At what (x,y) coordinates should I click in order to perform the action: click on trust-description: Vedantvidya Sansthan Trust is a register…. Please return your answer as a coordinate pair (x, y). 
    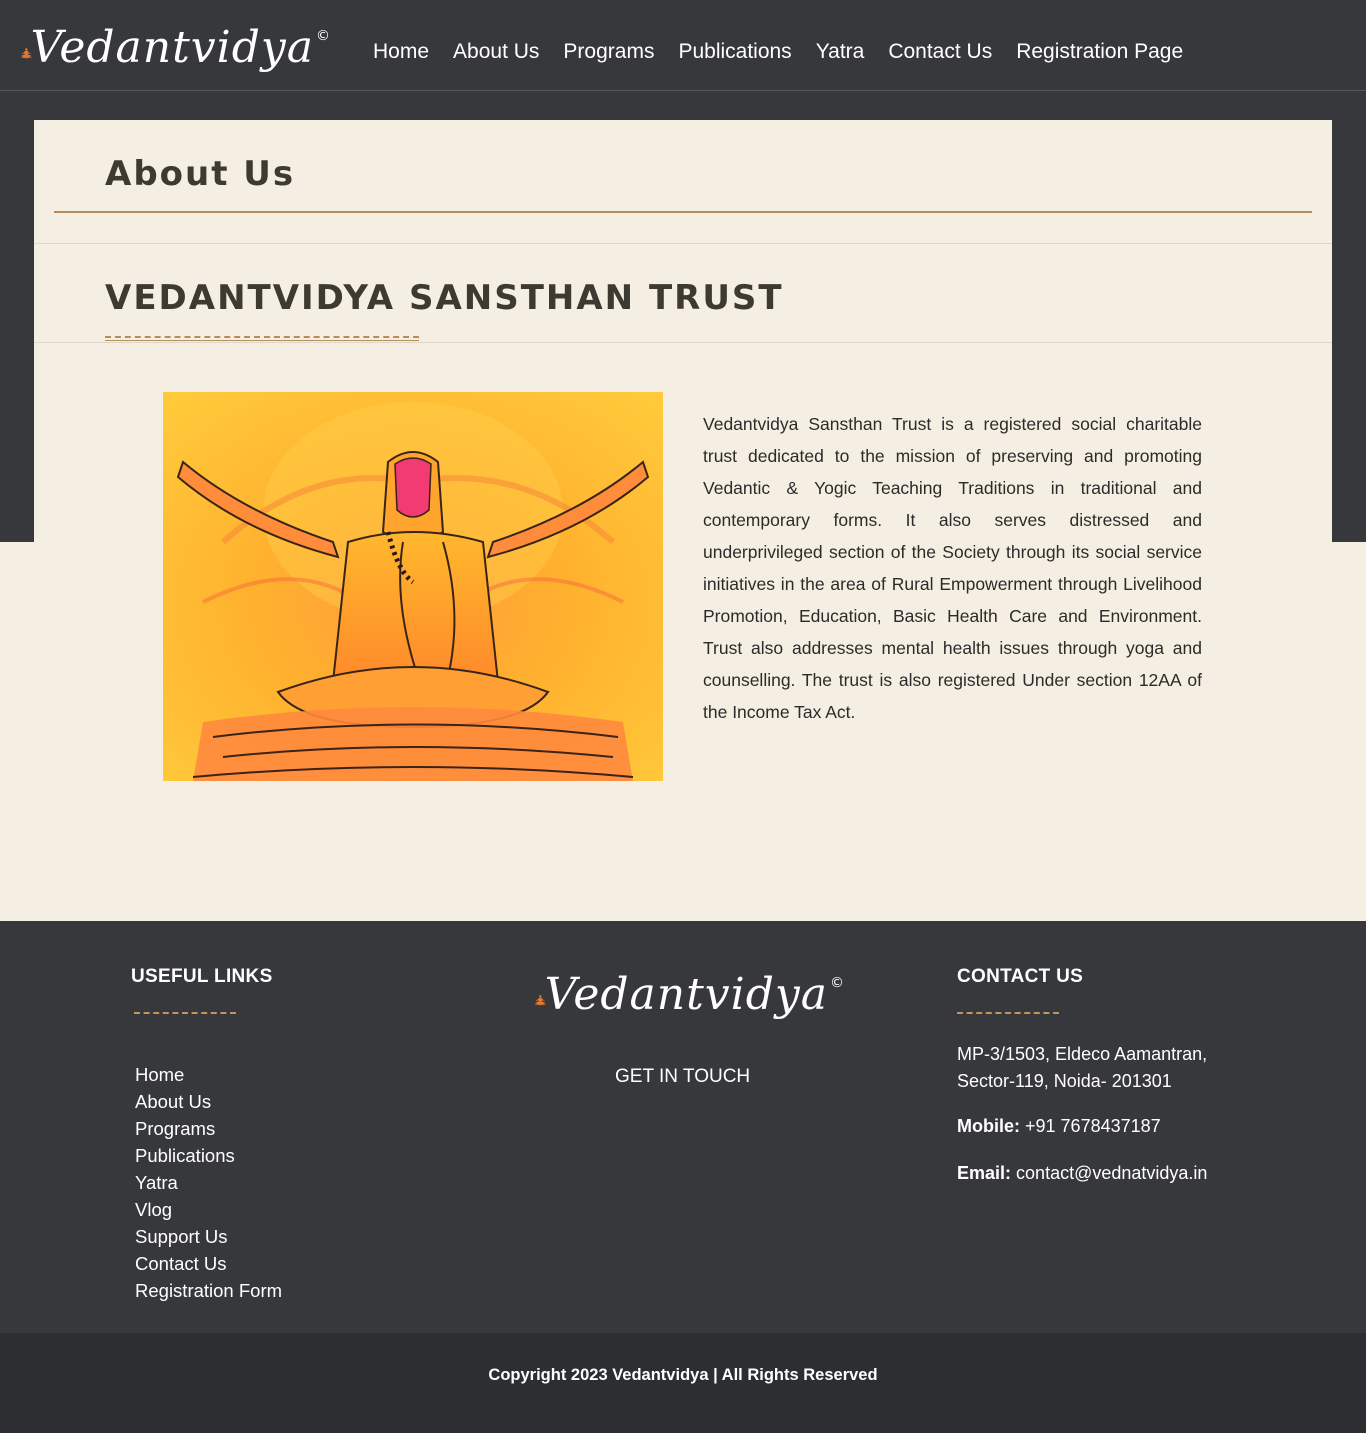
    Looking at the image, I should click on (952, 568).